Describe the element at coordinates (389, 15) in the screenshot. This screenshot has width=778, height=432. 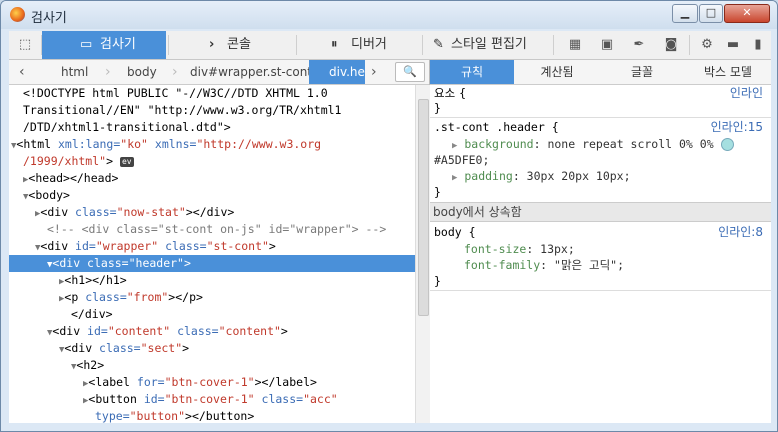
I see `title-bar: 검사기 ▁ □ ✕` at that location.